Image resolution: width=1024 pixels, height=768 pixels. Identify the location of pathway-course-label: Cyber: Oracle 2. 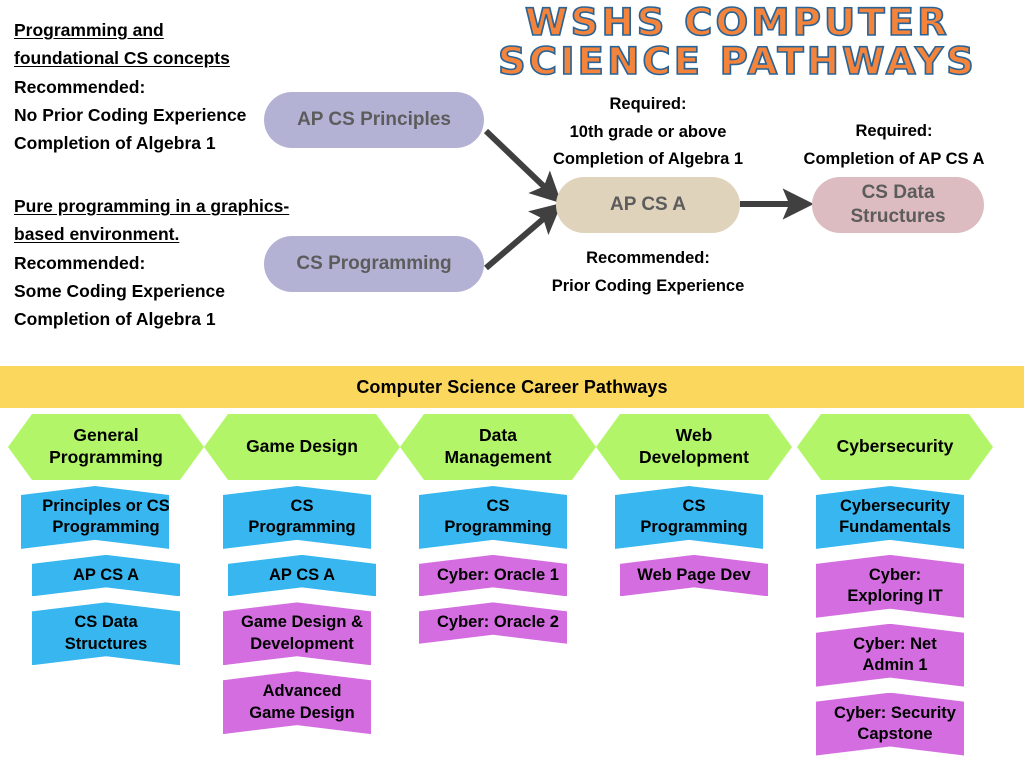
(498, 622).